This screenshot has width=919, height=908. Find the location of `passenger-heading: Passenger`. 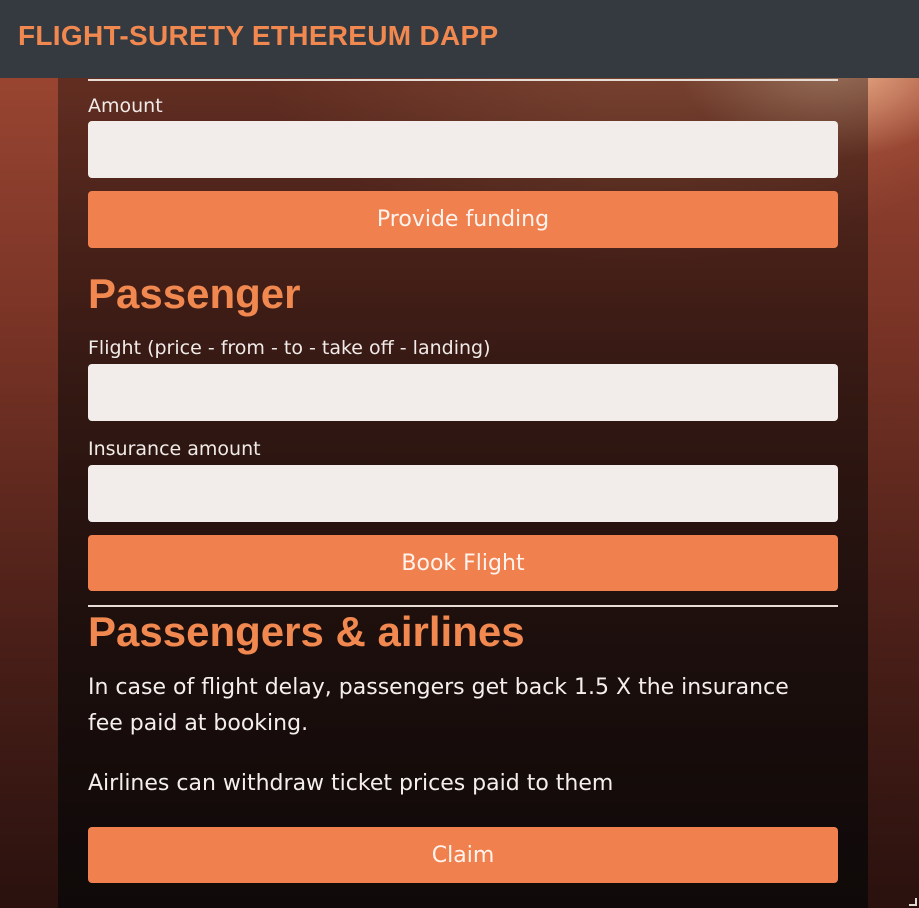

passenger-heading: Passenger is located at coordinates (194, 293).